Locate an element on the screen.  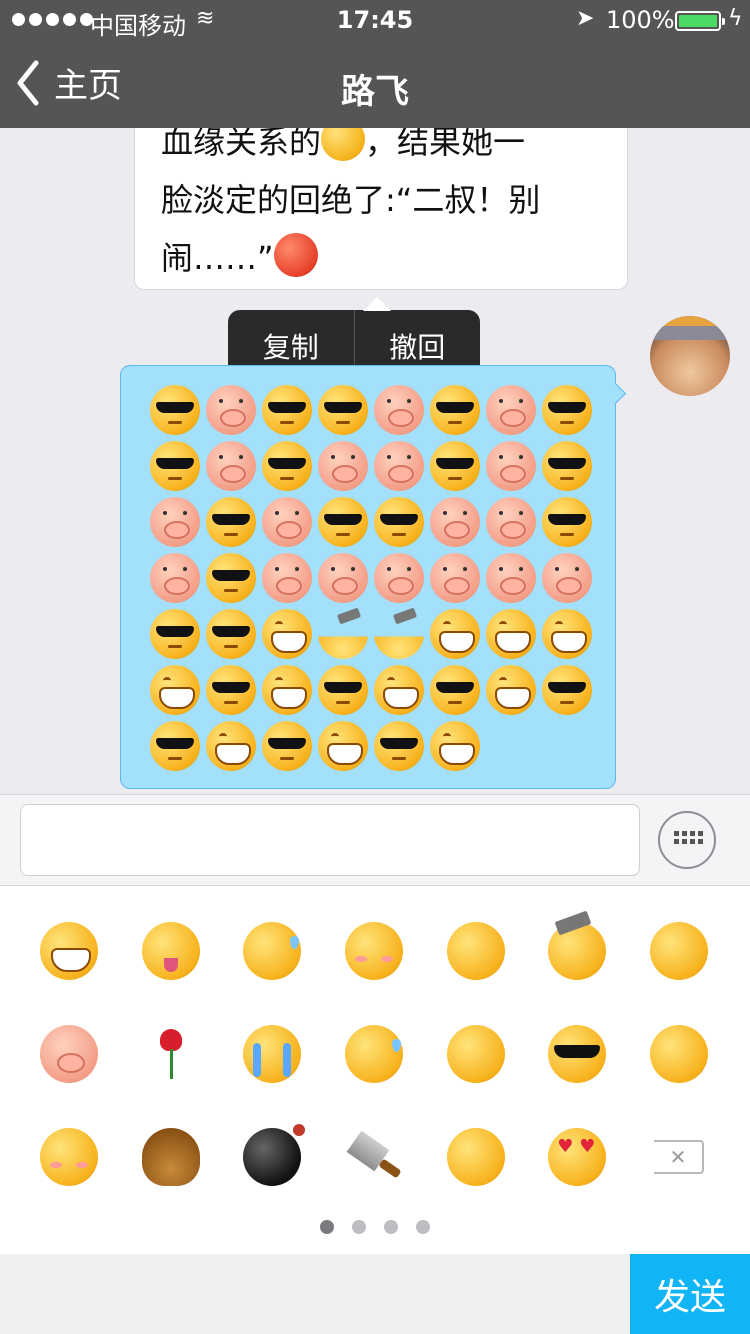
page-indicator is located at coordinates (375, 1227).